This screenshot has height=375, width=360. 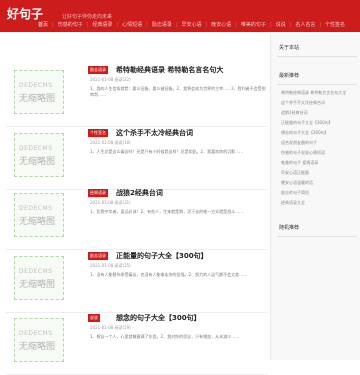 What do you see at coordinates (317, 153) in the screenshot?
I see `sidebar-link: 伤感的句子说说心情短语` at bounding box center [317, 153].